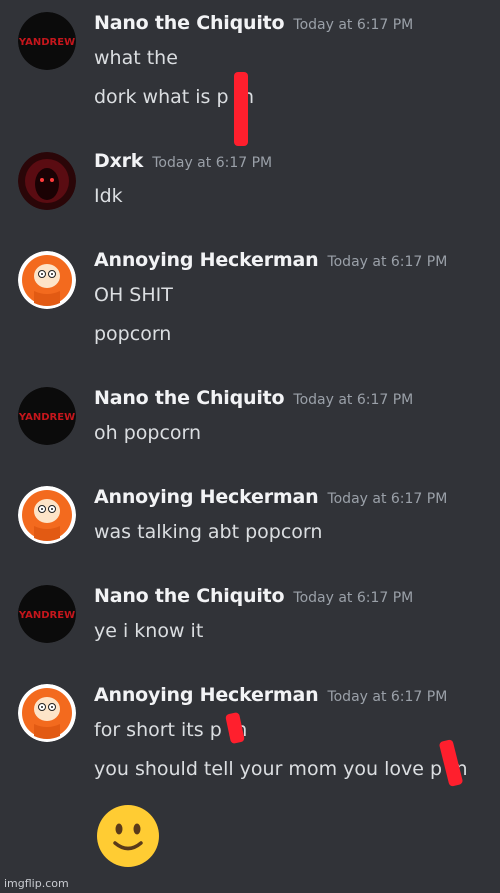 The width and height of the screenshot is (500, 893). What do you see at coordinates (133, 334) in the screenshot?
I see `message-text: popcorn` at bounding box center [133, 334].